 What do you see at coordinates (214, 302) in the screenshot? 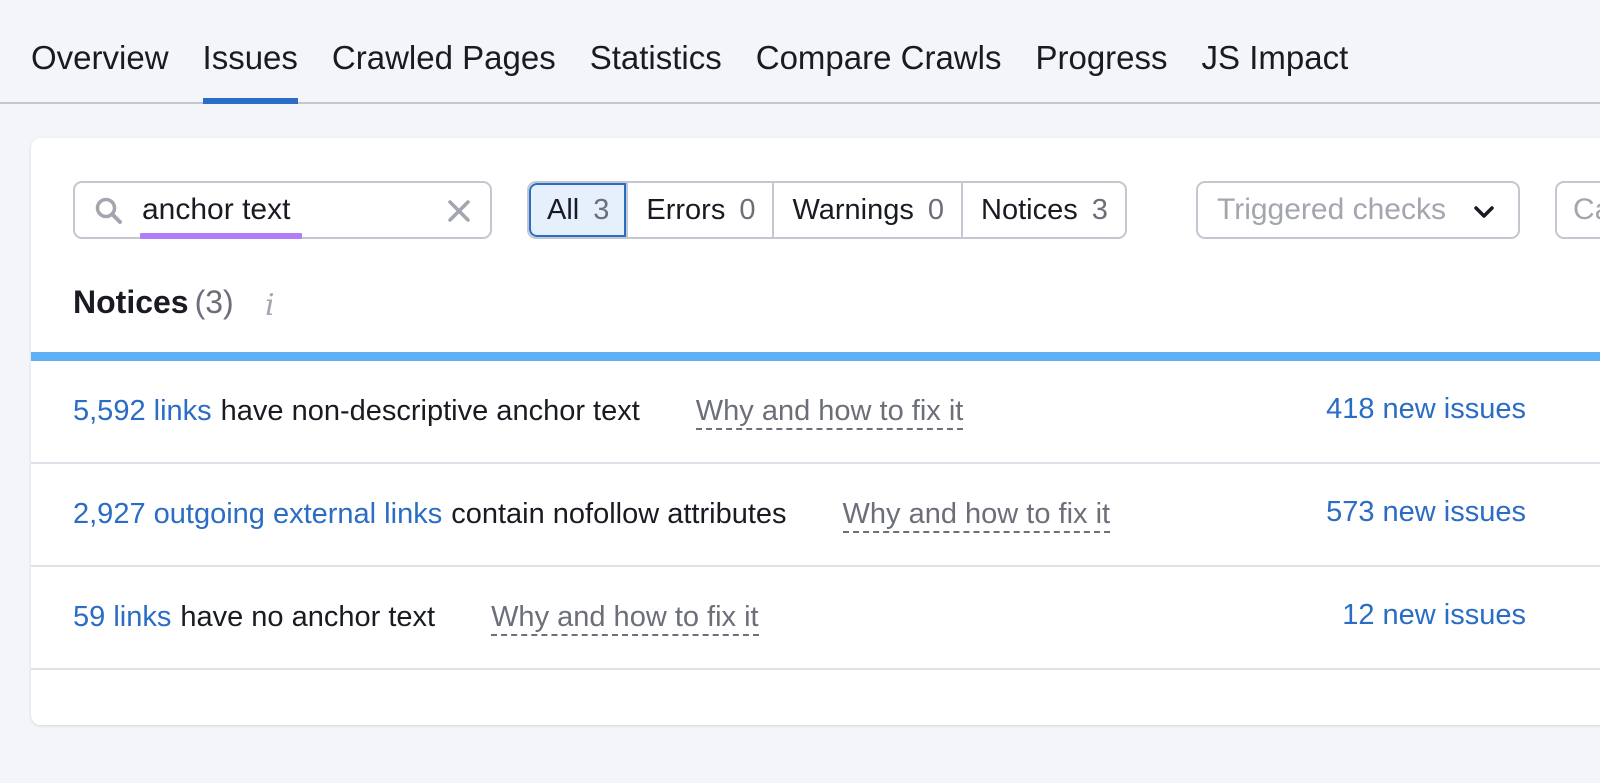
I see `section-count: (3)` at bounding box center [214, 302].